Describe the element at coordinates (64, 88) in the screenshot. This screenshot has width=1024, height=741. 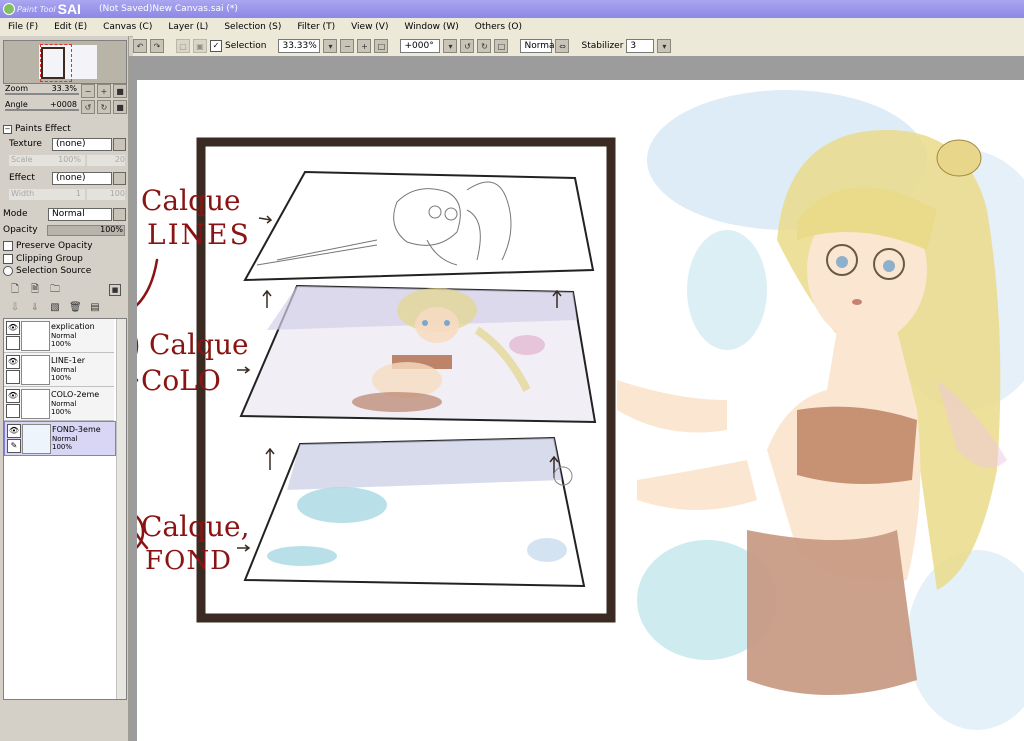
I see `nav-zoom-value: 33.3%` at that location.